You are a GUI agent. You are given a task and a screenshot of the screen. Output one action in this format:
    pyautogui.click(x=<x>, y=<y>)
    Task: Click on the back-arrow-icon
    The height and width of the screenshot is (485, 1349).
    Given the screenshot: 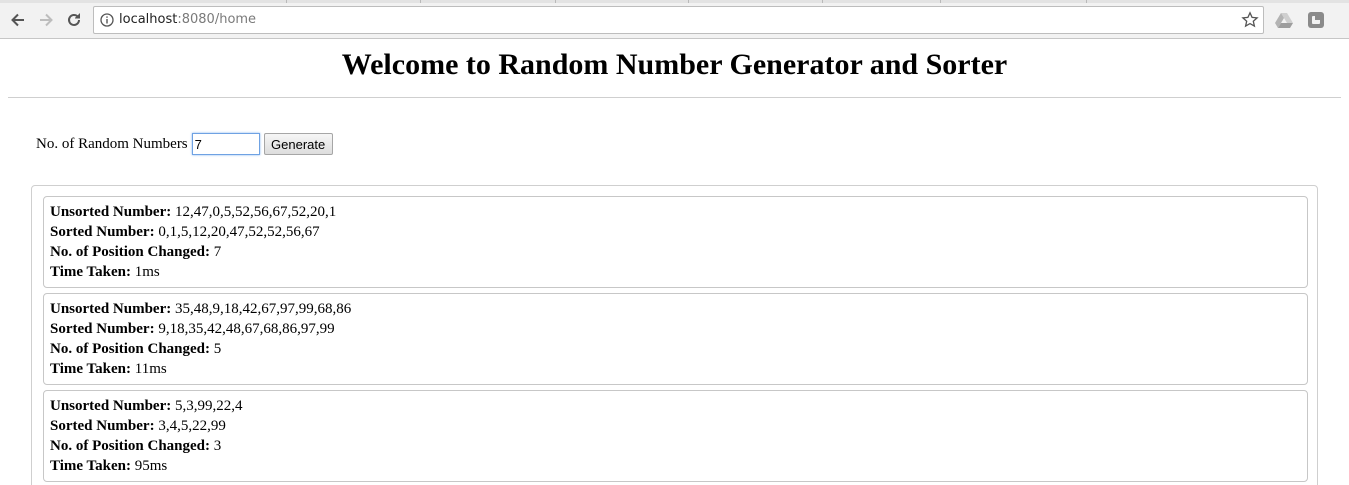 What is the action you would take?
    pyautogui.click(x=17, y=20)
    